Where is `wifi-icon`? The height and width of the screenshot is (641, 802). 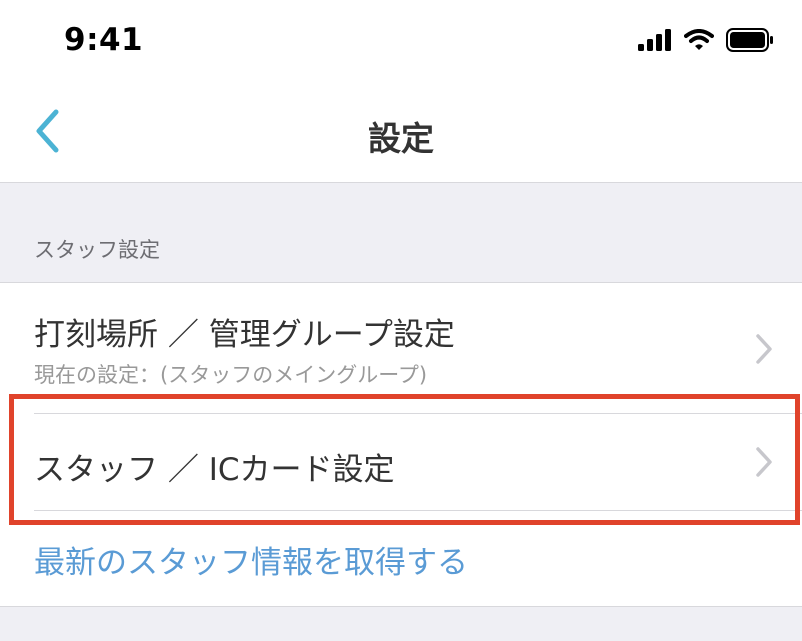
wifi-icon is located at coordinates (699, 42).